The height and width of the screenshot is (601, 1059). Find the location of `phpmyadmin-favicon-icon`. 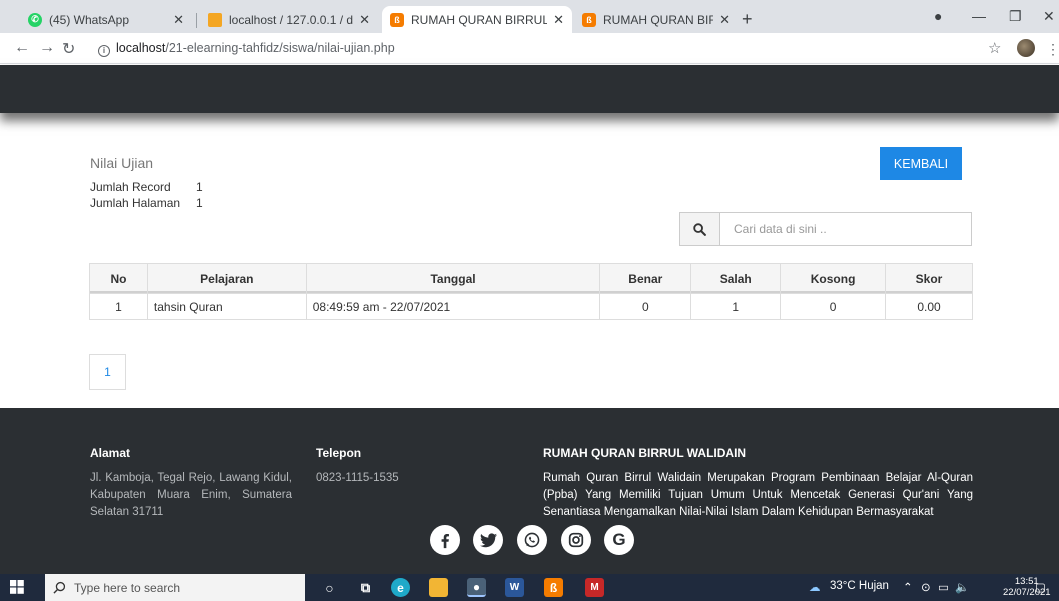

phpmyadmin-favicon-icon is located at coordinates (215, 19).